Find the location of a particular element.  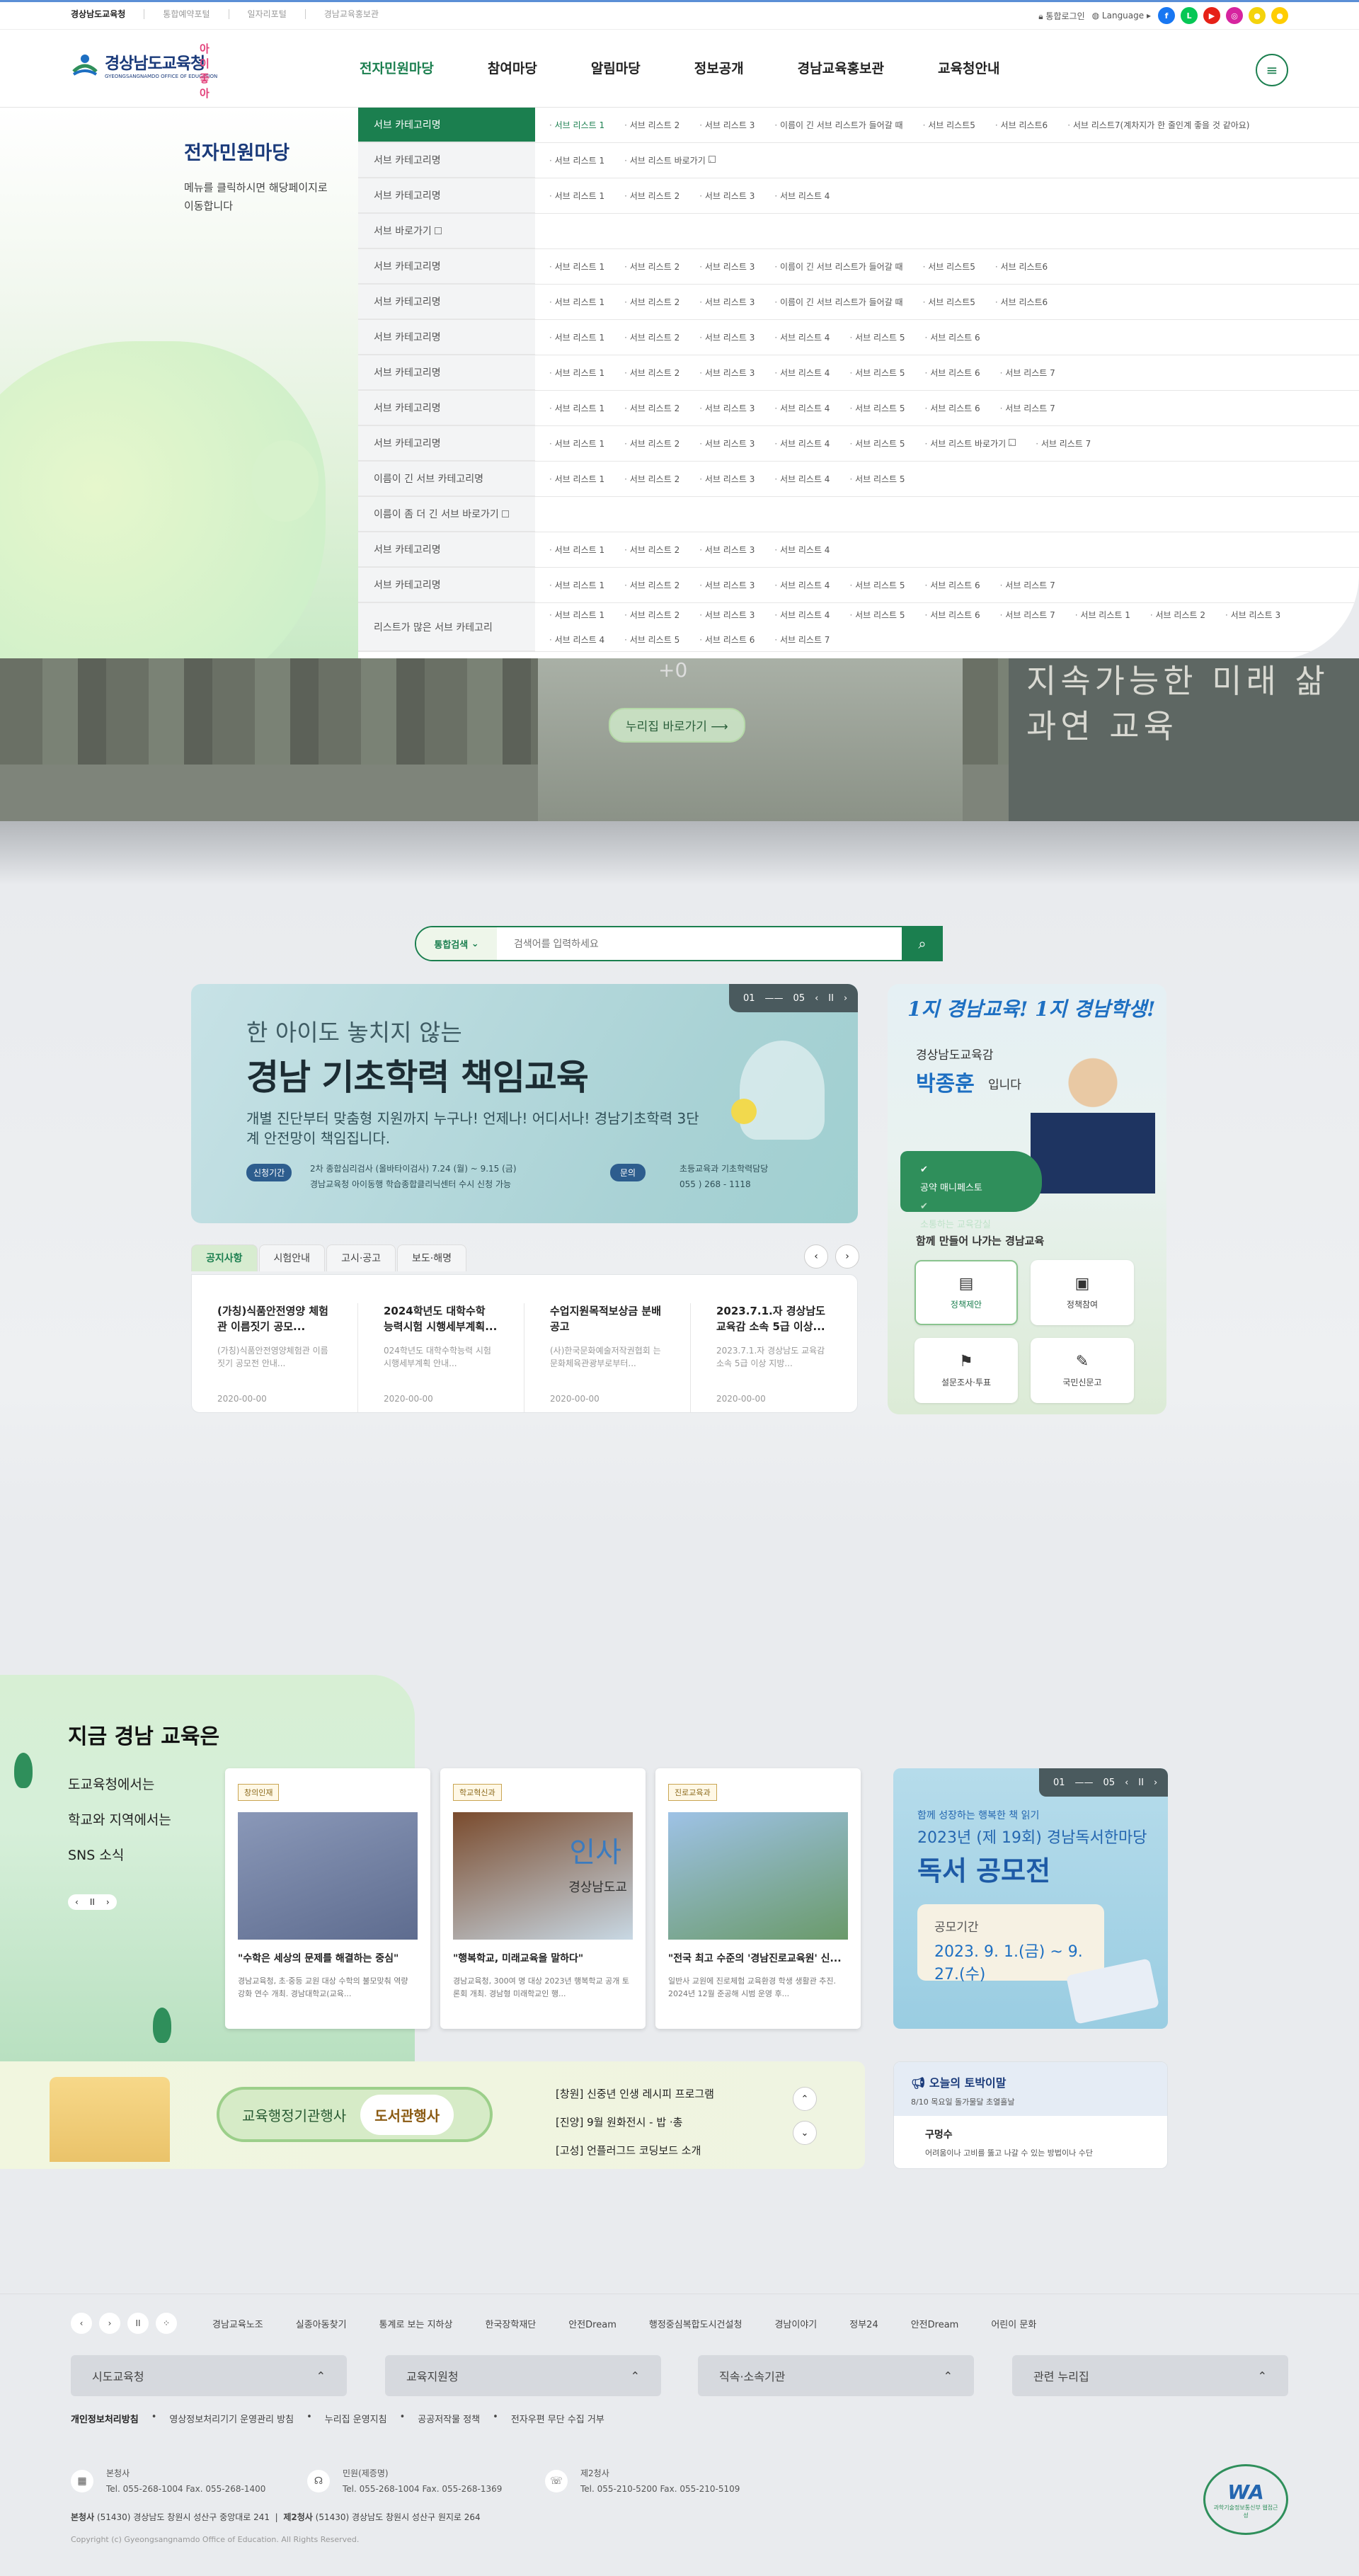

policy-participation-button: ▣ 정책참여 is located at coordinates (1082, 1292).